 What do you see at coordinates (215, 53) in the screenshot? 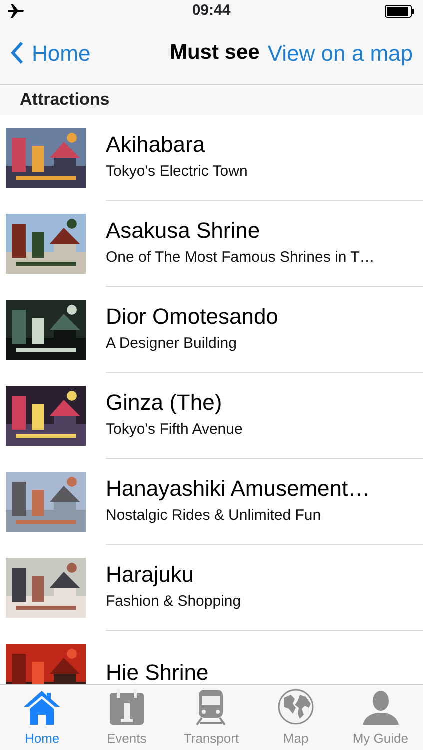
I see `screen-title: Must see` at bounding box center [215, 53].